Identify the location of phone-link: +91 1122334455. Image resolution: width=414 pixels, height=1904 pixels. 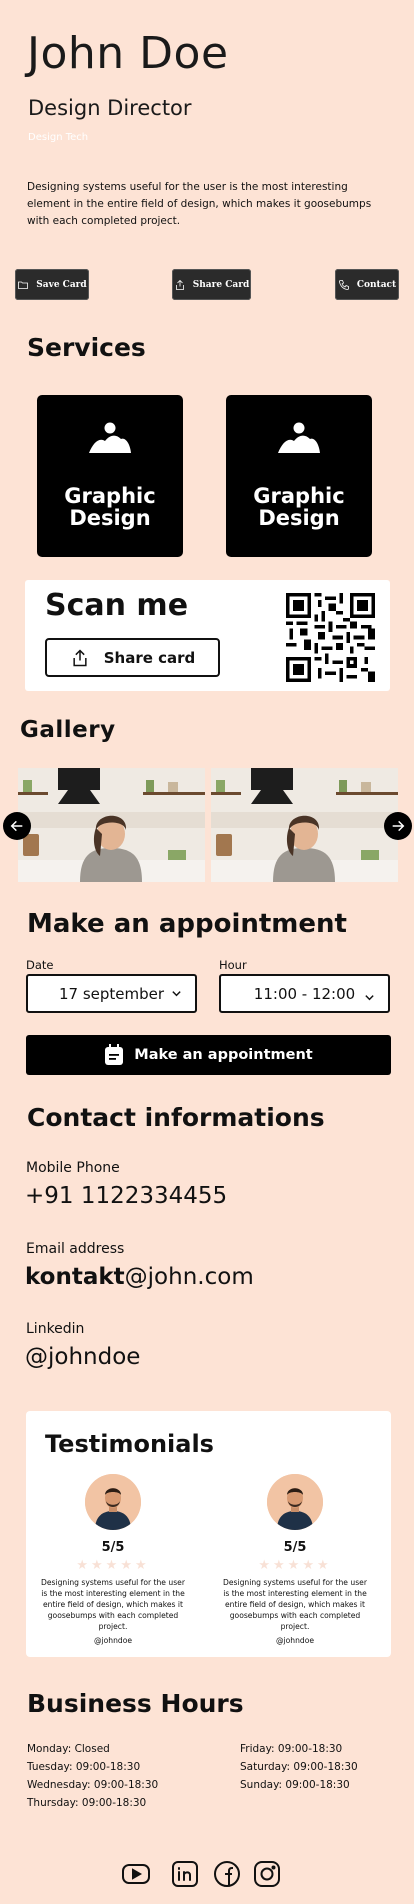
(126, 1196).